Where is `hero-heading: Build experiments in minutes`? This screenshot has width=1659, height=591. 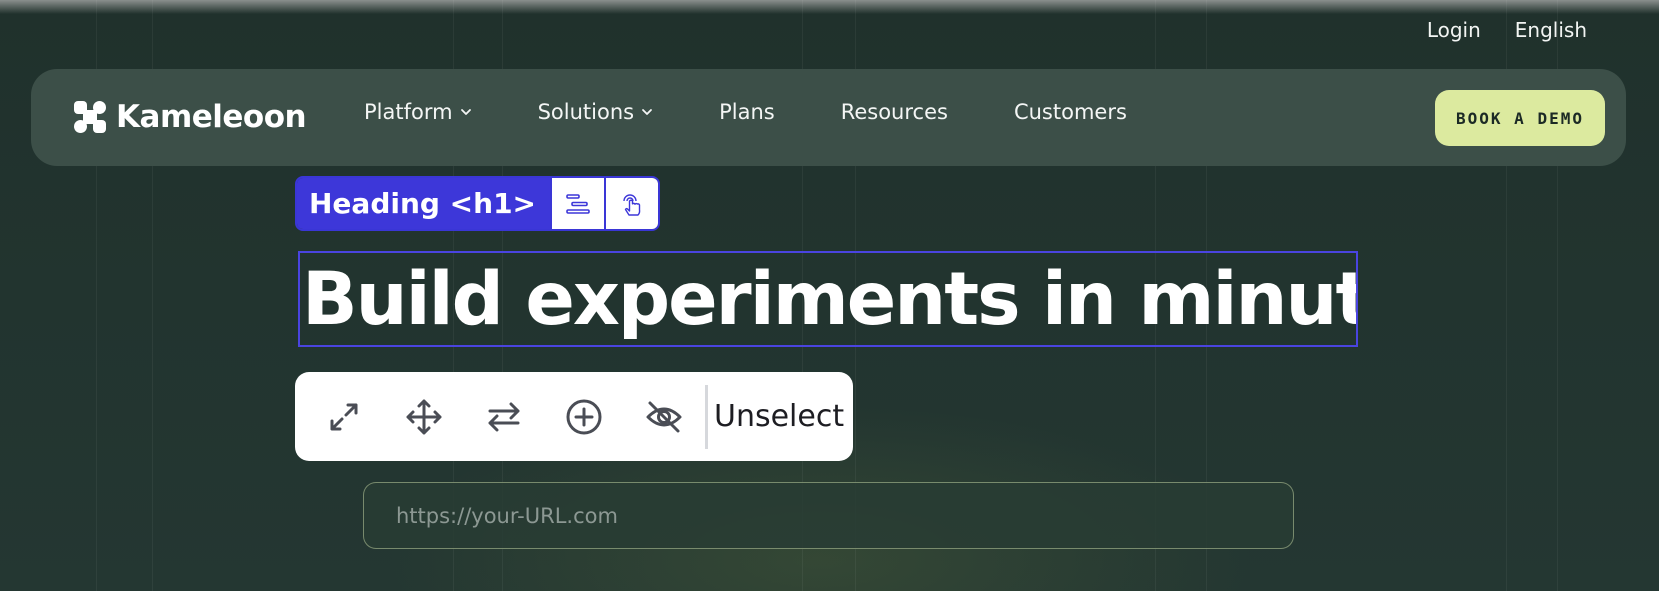
hero-heading: Build experiments in minutes is located at coordinates (830, 299).